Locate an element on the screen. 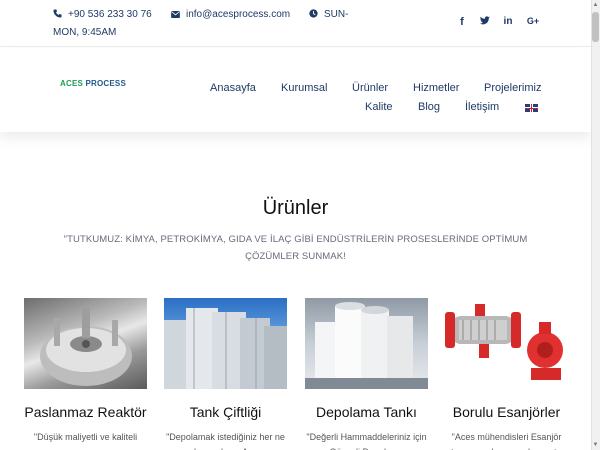 This screenshot has height=450, width=600. nav-projelerimiz: Projelerimiz is located at coordinates (512, 88).